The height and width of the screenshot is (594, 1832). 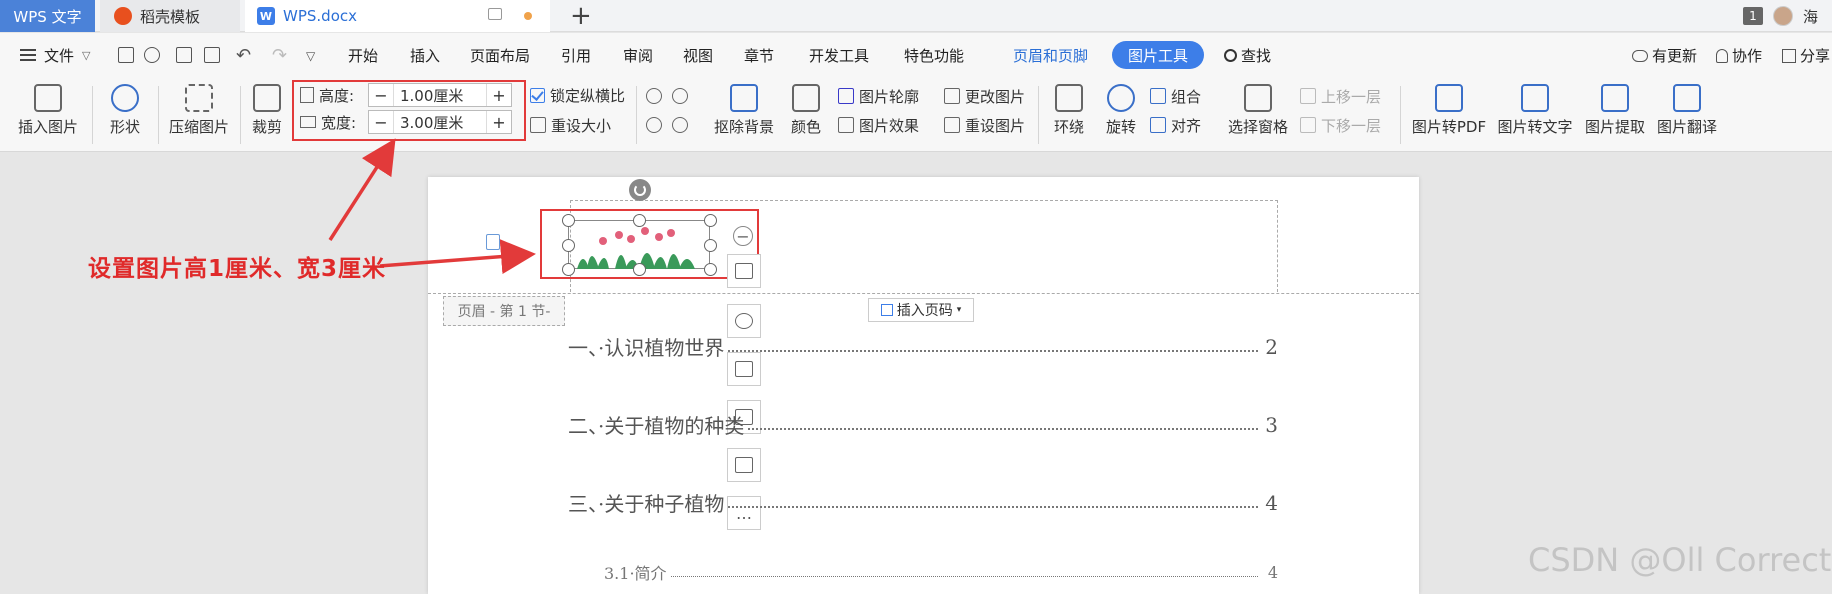 What do you see at coordinates (432, 206) in the screenshot?
I see `annotation-arrows` at bounding box center [432, 206].